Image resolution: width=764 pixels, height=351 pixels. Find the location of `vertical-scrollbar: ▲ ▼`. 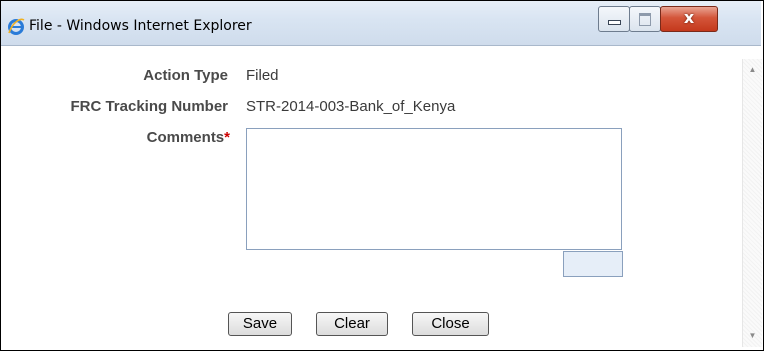

vertical-scrollbar: ▲ ▼ is located at coordinates (752, 203).